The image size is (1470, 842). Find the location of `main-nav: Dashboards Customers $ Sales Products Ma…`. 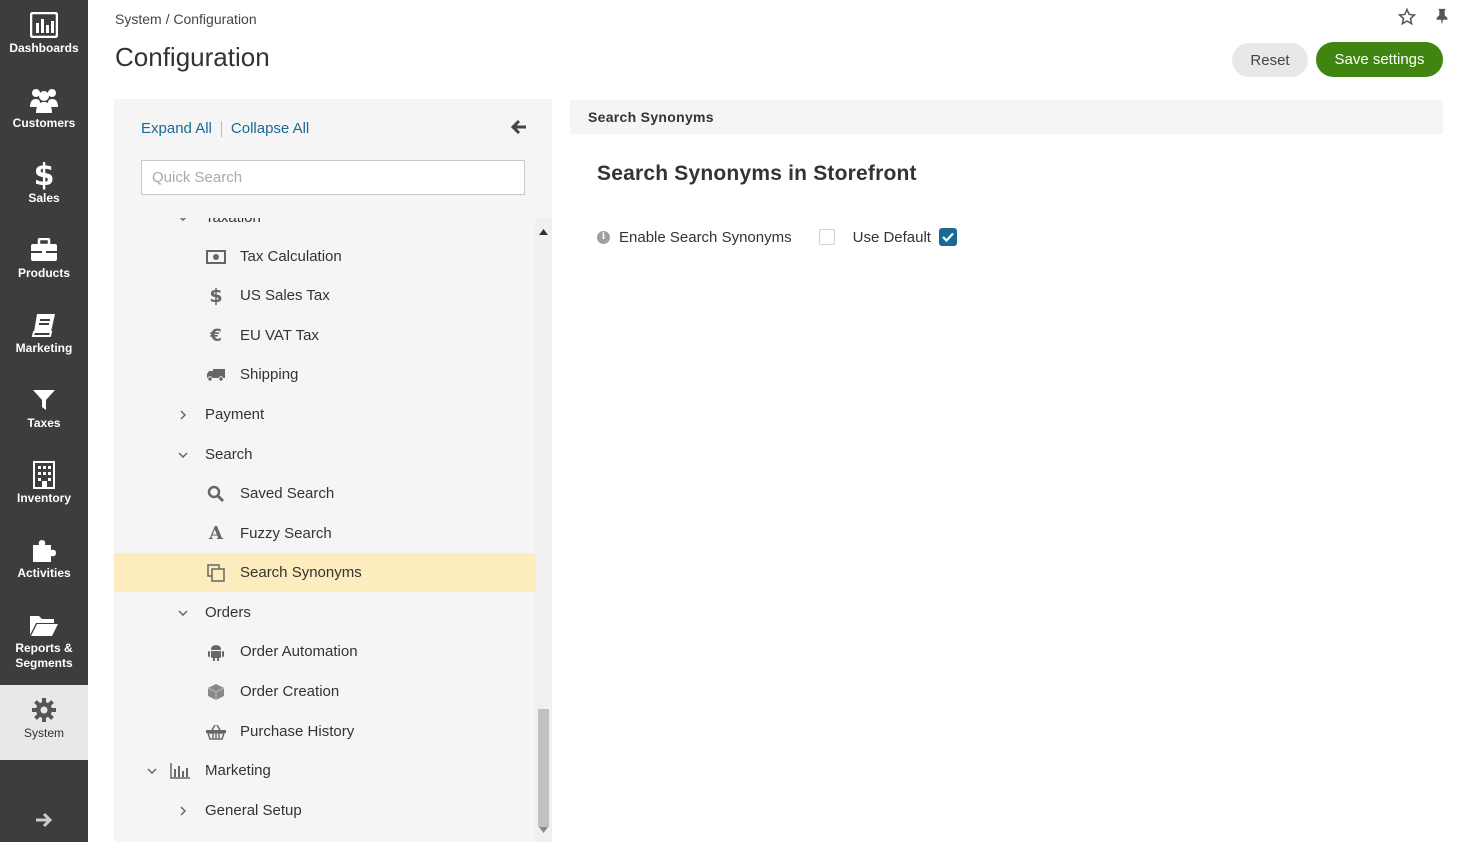

main-nav: Dashboards Customers $ Sales Products Ma… is located at coordinates (44, 421).